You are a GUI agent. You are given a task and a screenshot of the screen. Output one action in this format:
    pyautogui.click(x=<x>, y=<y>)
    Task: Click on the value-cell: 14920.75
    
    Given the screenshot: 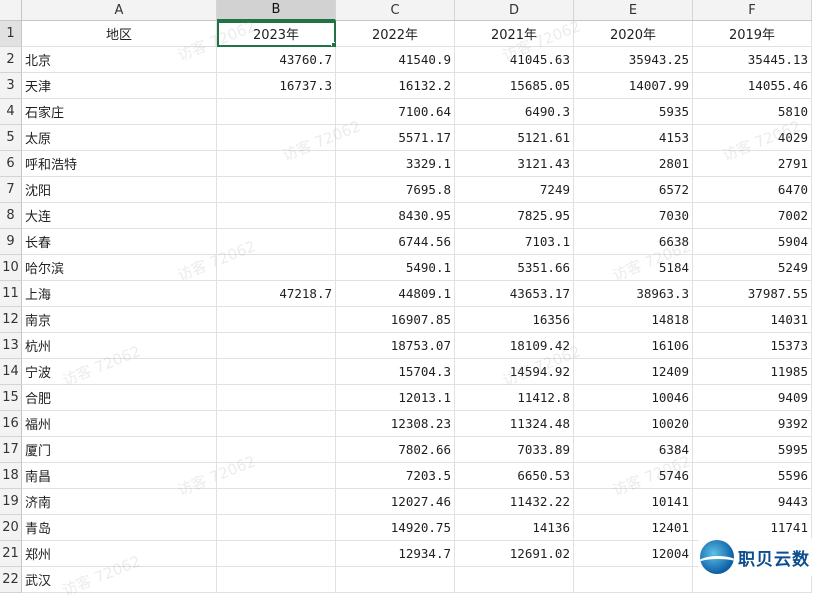 What is the action you would take?
    pyautogui.click(x=395, y=528)
    